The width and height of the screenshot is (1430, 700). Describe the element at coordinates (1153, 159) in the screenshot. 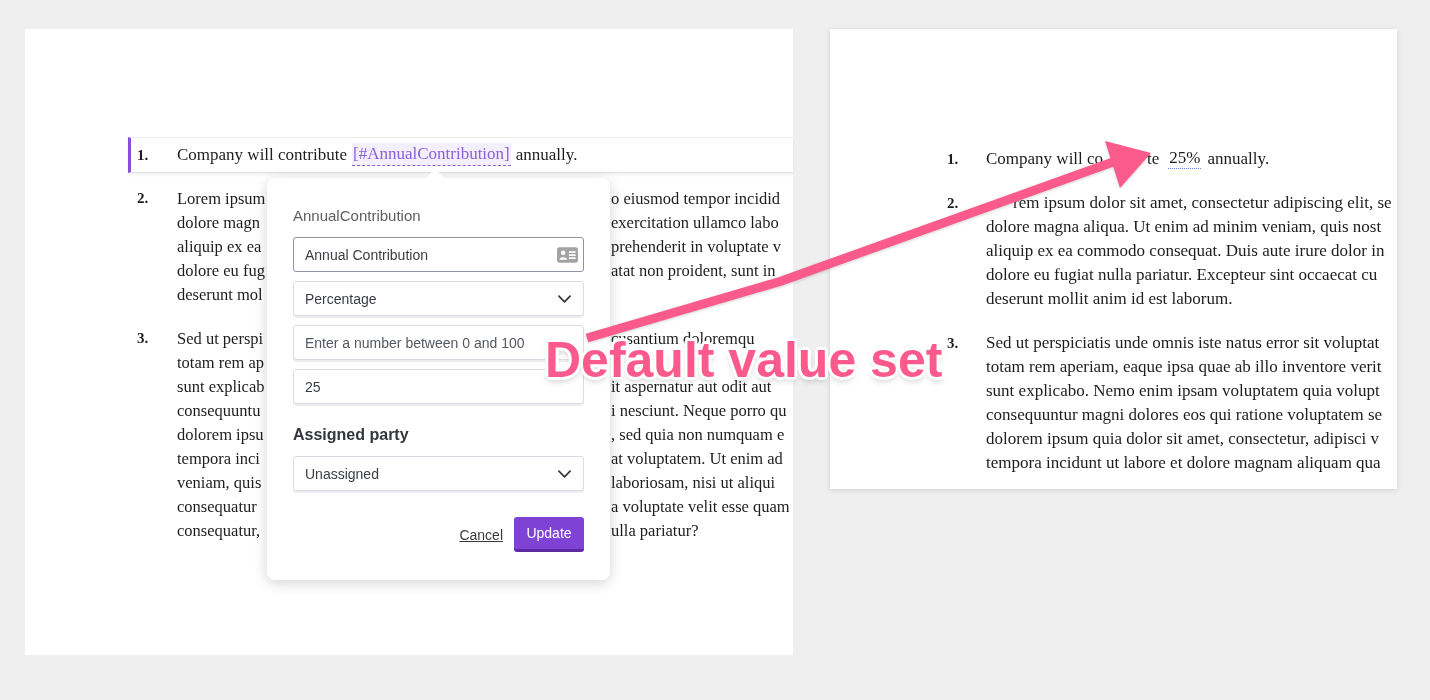

I see `clause-text: te` at that location.